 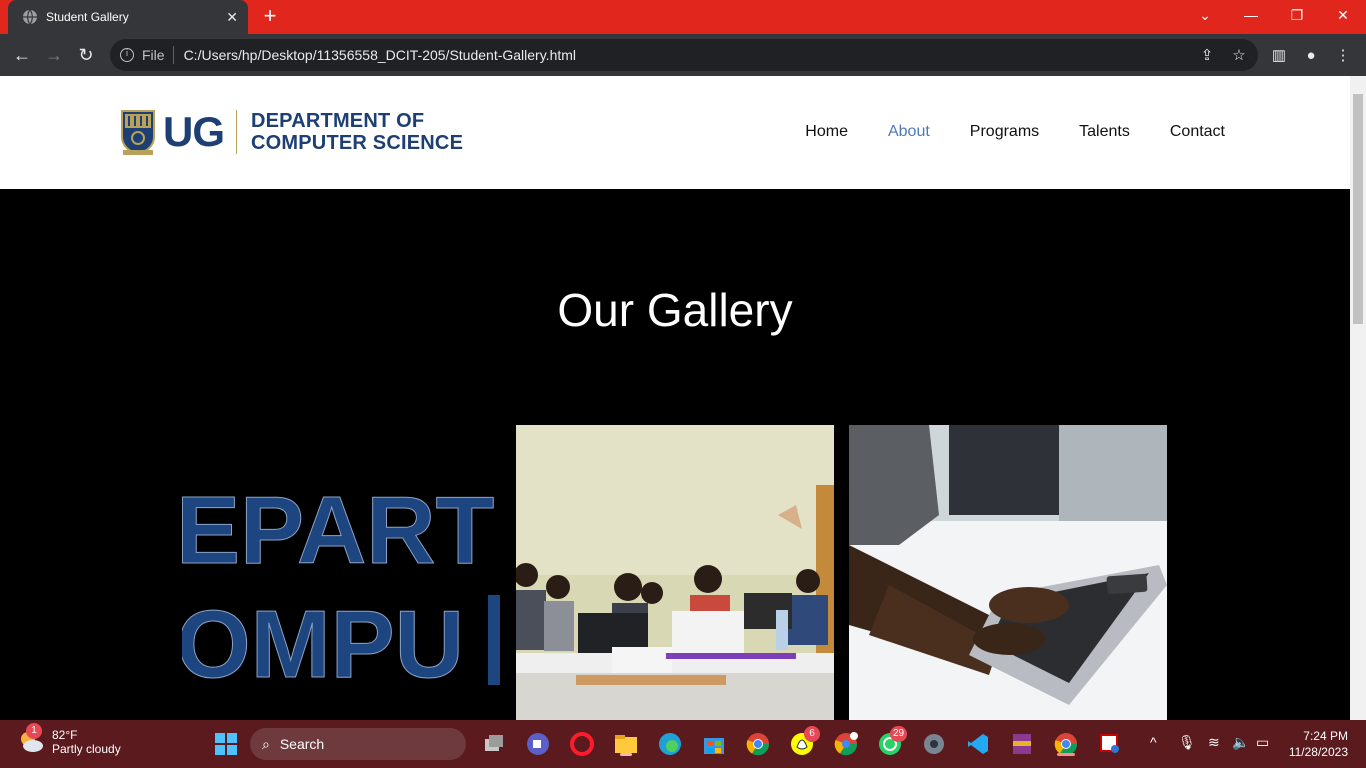 I want to click on nav-home: Home, so click(x=826, y=132).